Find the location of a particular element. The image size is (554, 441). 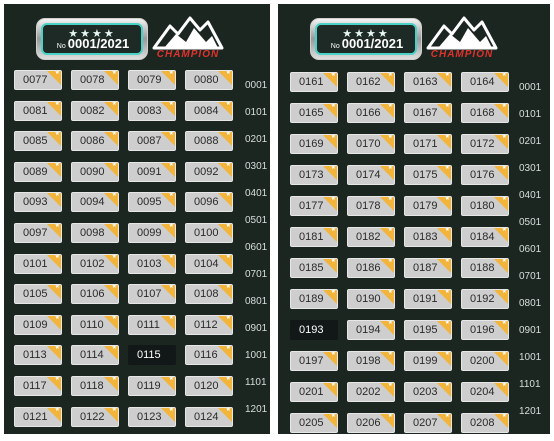

number-tile: 0185 ★ is located at coordinates (314, 268).